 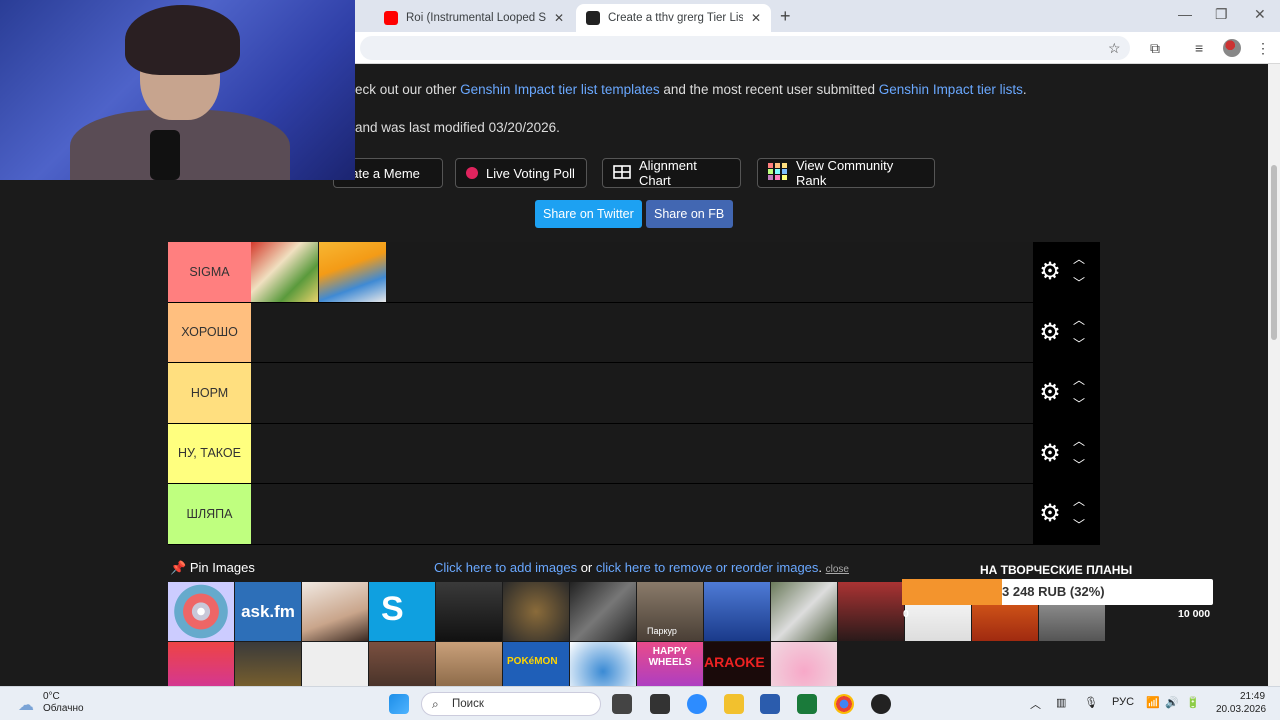 I want to click on tier-label: ХОРОШО, so click(x=209, y=332).